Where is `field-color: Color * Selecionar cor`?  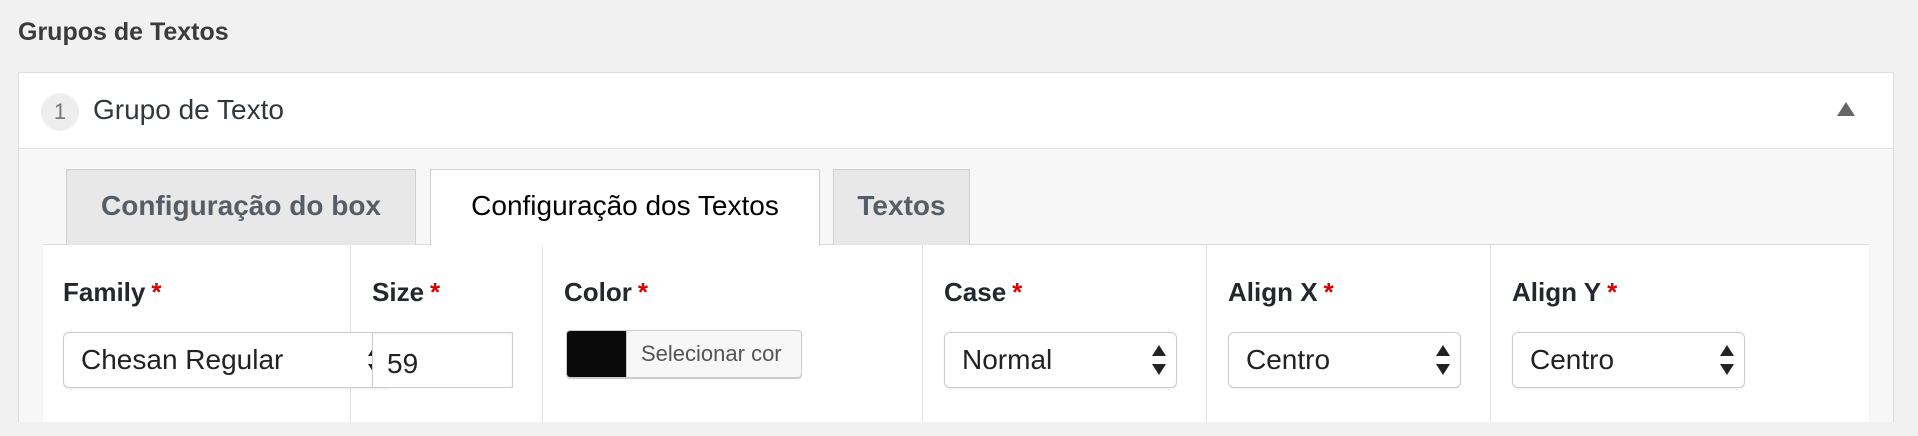 field-color: Color * Selecionar cor is located at coordinates (733, 333).